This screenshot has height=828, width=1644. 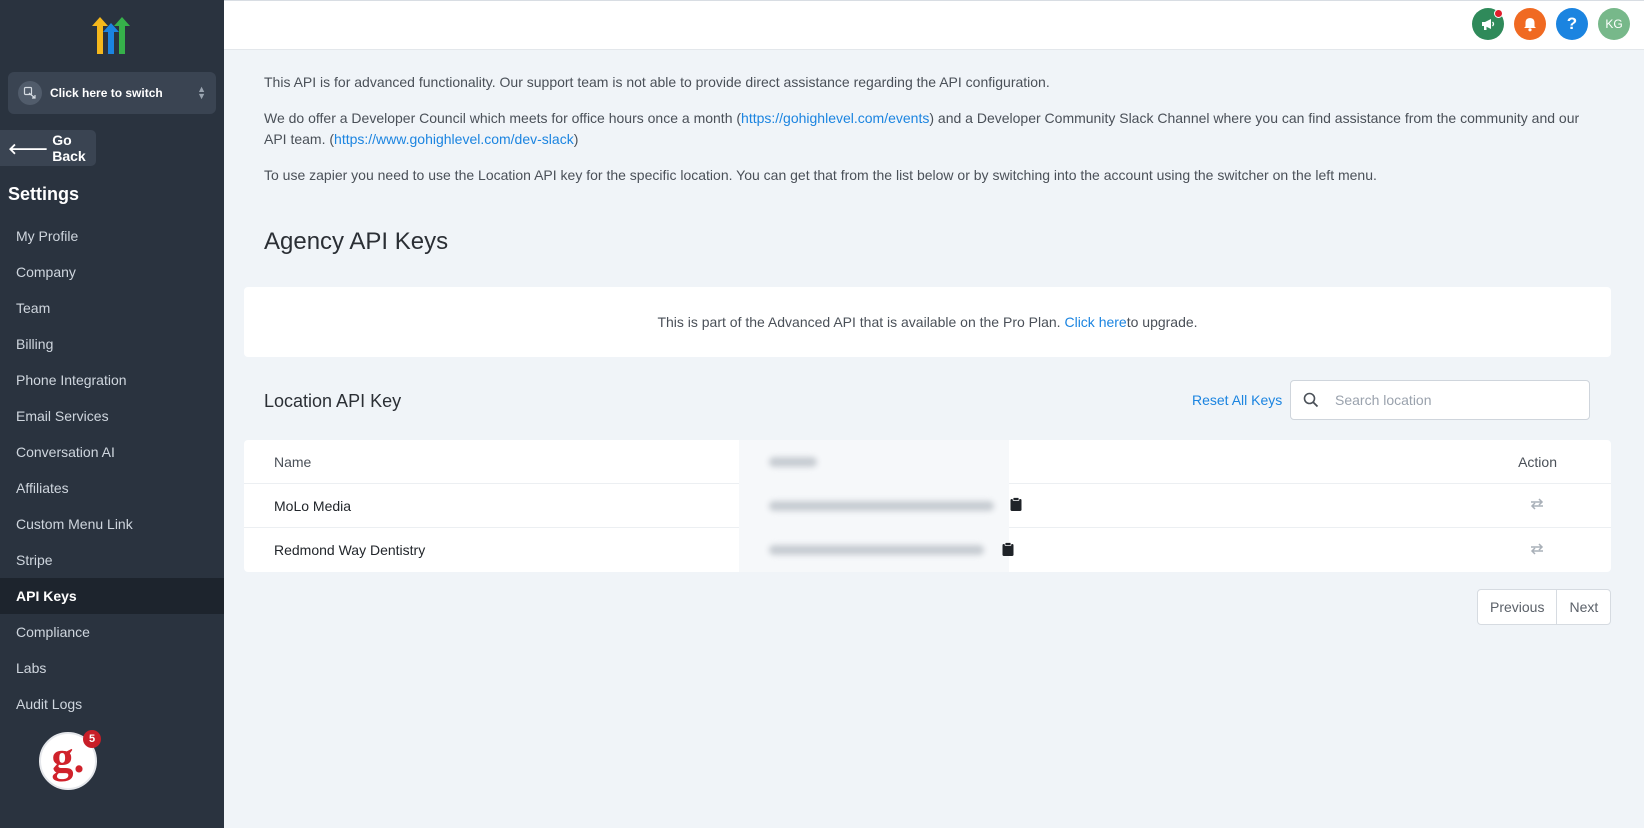 What do you see at coordinates (92, 739) in the screenshot?
I see `notification-count-badge: 5` at bounding box center [92, 739].